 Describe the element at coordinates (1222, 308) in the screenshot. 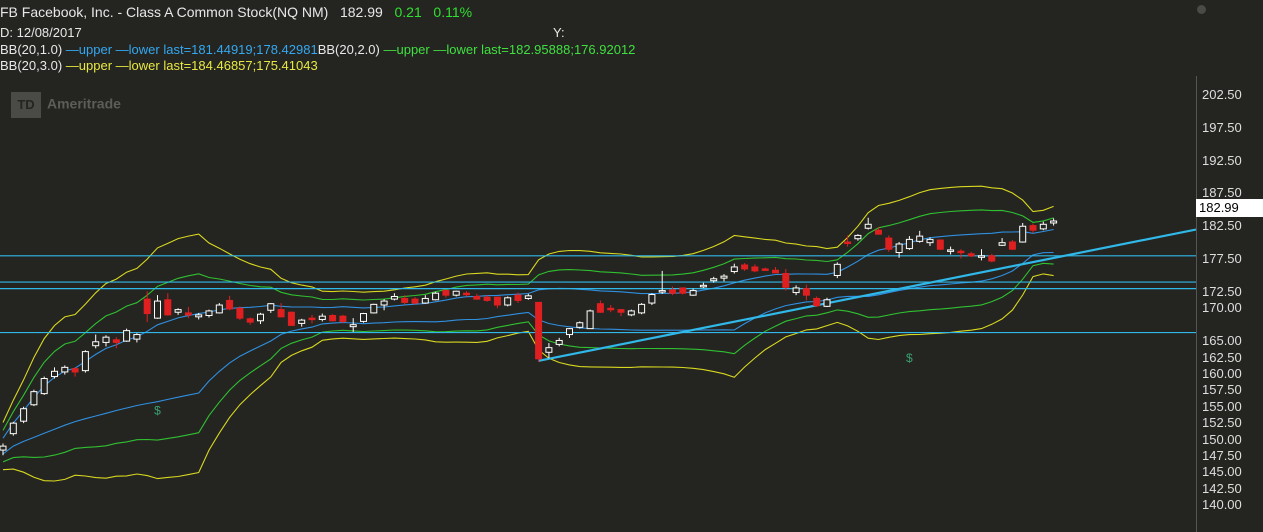

I see `y-tick-label: 170.00` at that location.